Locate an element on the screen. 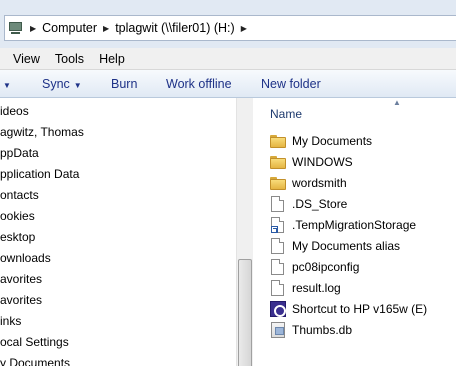  nav-item-videos: ideos is located at coordinates (14, 111).